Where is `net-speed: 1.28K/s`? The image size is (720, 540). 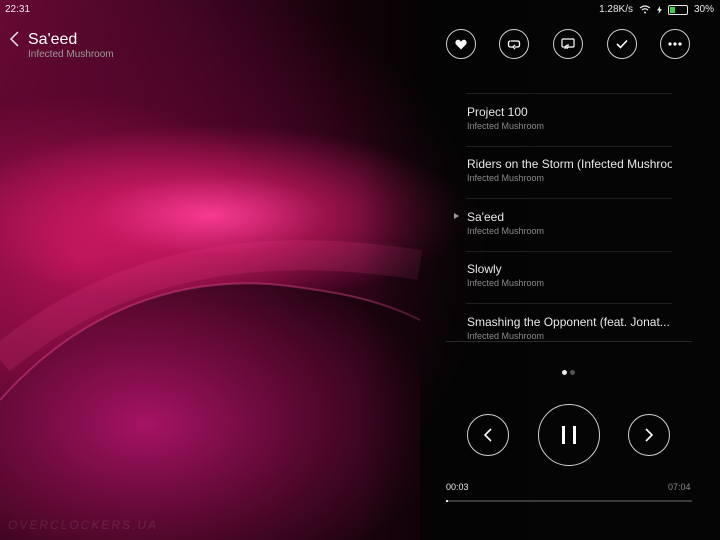 net-speed: 1.28K/s is located at coordinates (616, 9).